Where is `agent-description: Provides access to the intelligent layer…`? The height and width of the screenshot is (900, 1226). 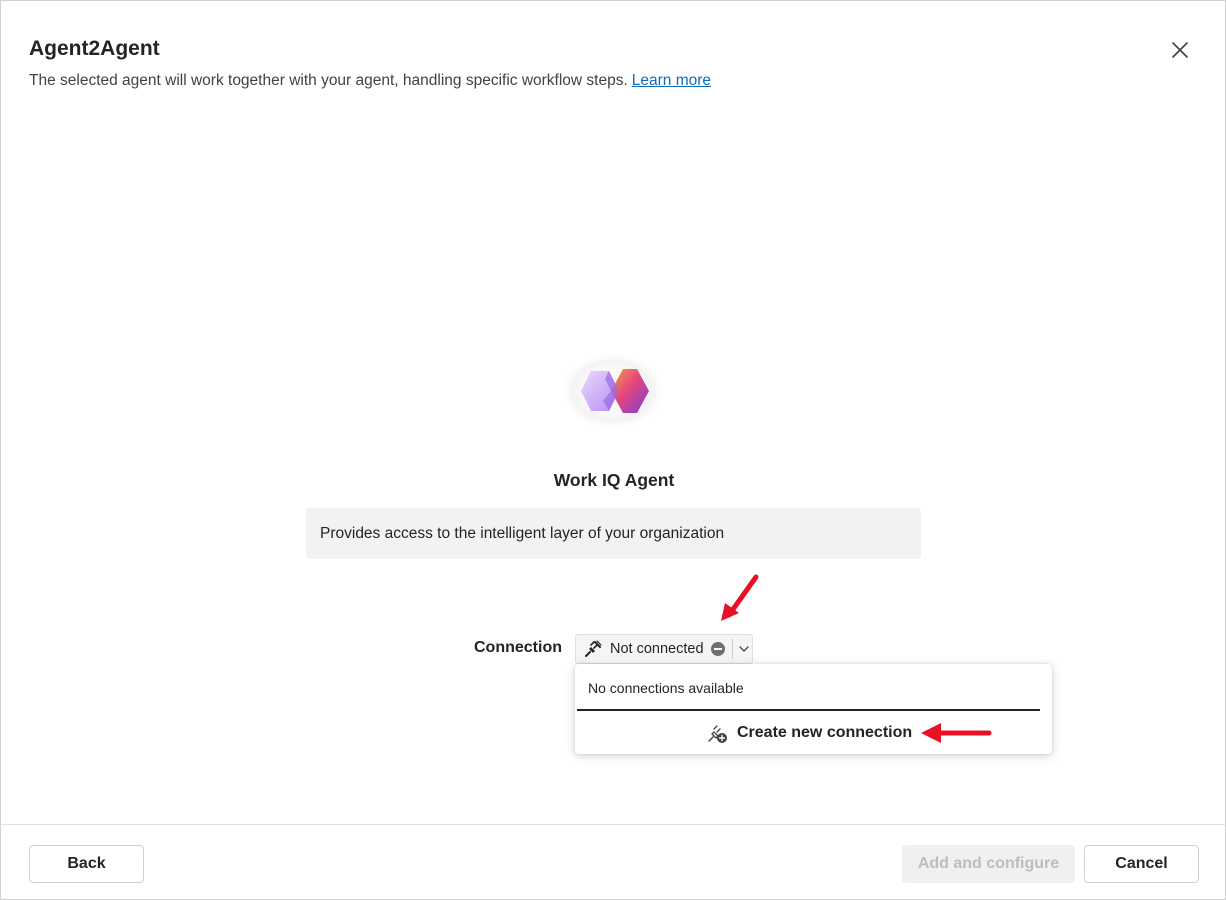 agent-description: Provides access to the intelligent layer… is located at coordinates (613, 533).